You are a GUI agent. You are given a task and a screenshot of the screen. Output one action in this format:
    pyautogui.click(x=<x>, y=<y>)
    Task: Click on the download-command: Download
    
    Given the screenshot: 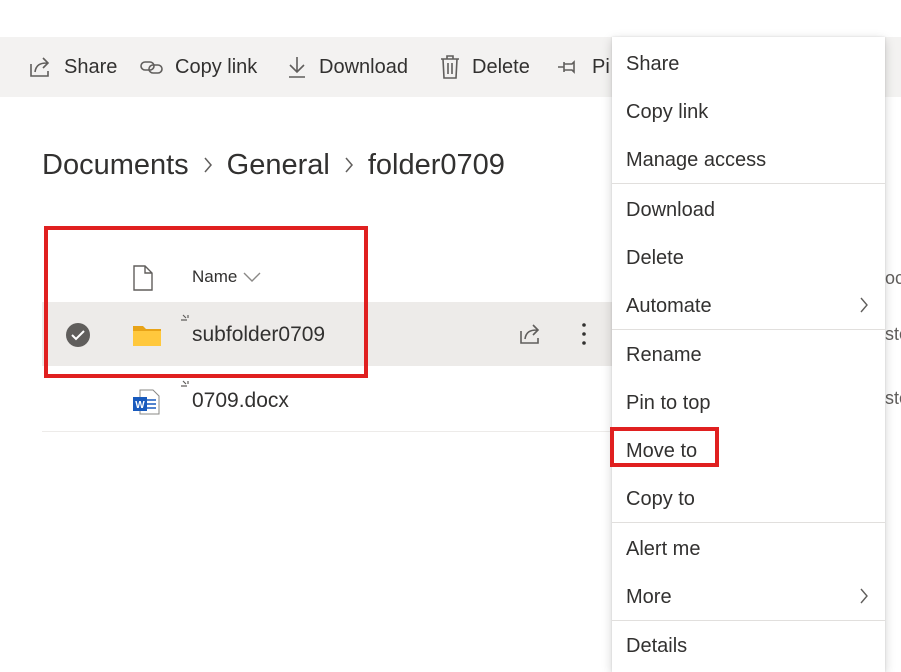 What is the action you would take?
    pyautogui.click(x=346, y=67)
    